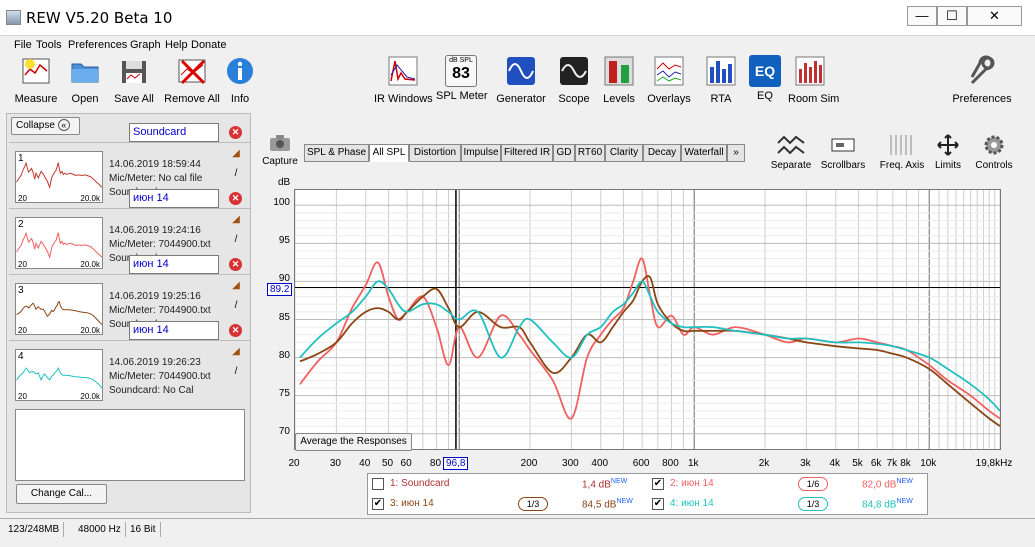 This screenshot has height=547, width=1035. What do you see at coordinates (59, 375) in the screenshot?
I see `measurement-thumbnail: 4 20 20.0k` at bounding box center [59, 375].